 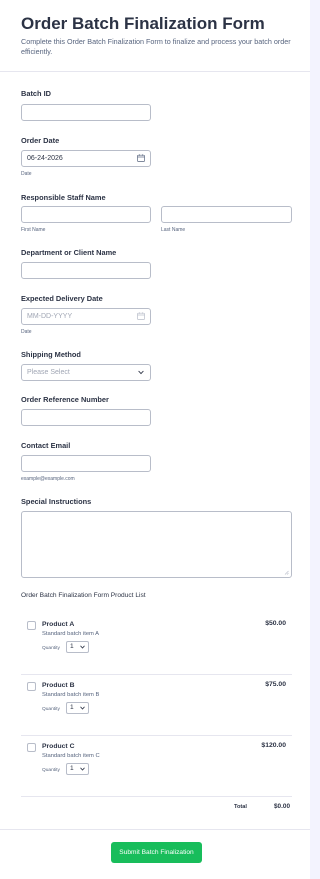 I want to click on email-sublabel: example@example.com, so click(x=48, y=479).